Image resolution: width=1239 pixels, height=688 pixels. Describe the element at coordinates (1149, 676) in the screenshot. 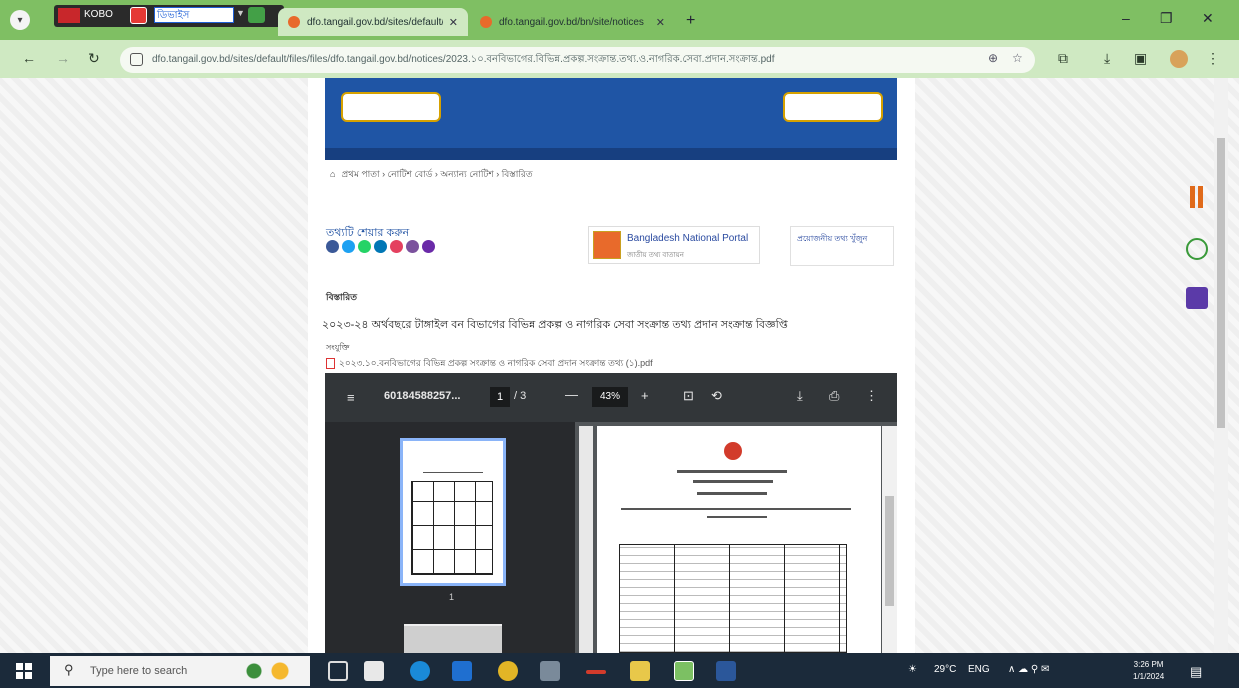

I see `clock-date: 1/1/2024` at that location.